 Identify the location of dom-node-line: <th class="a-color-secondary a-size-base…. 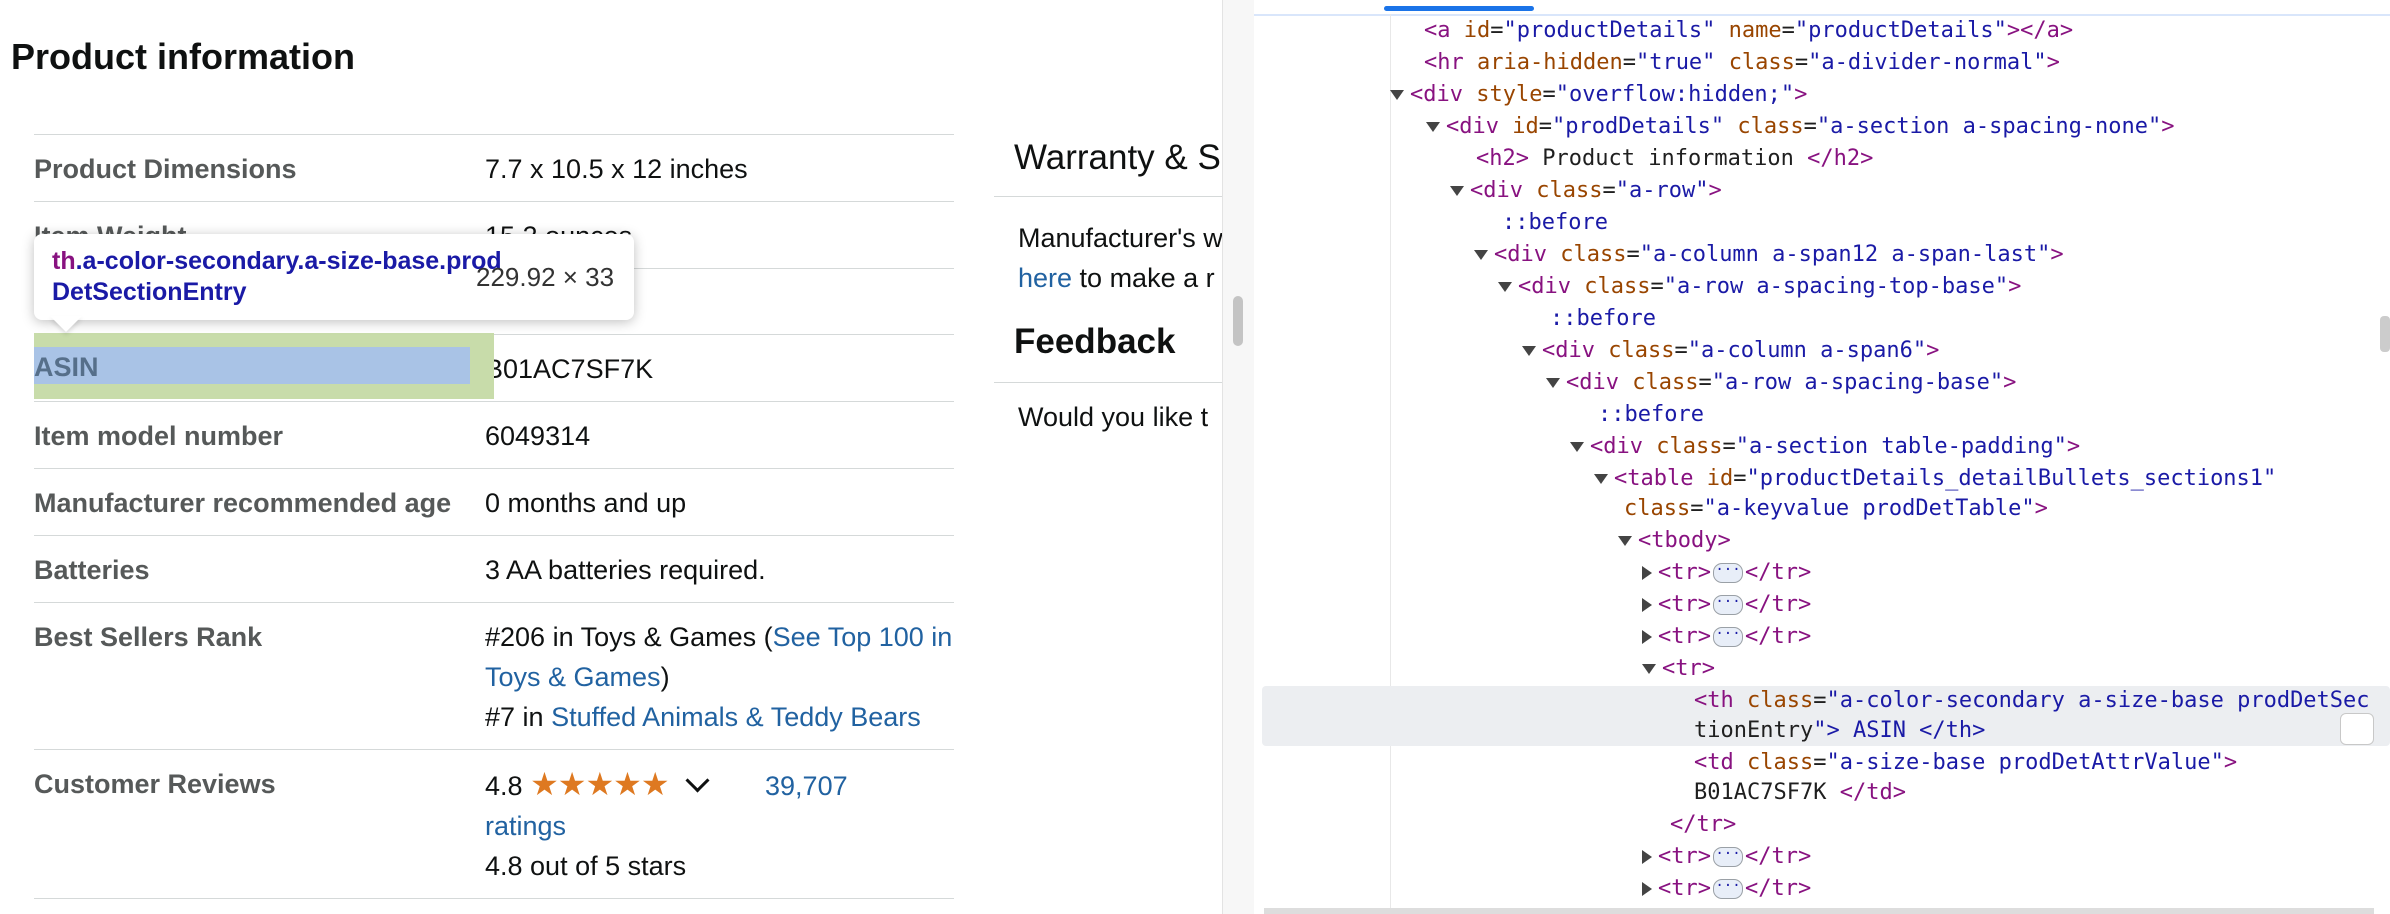
(2032, 701).